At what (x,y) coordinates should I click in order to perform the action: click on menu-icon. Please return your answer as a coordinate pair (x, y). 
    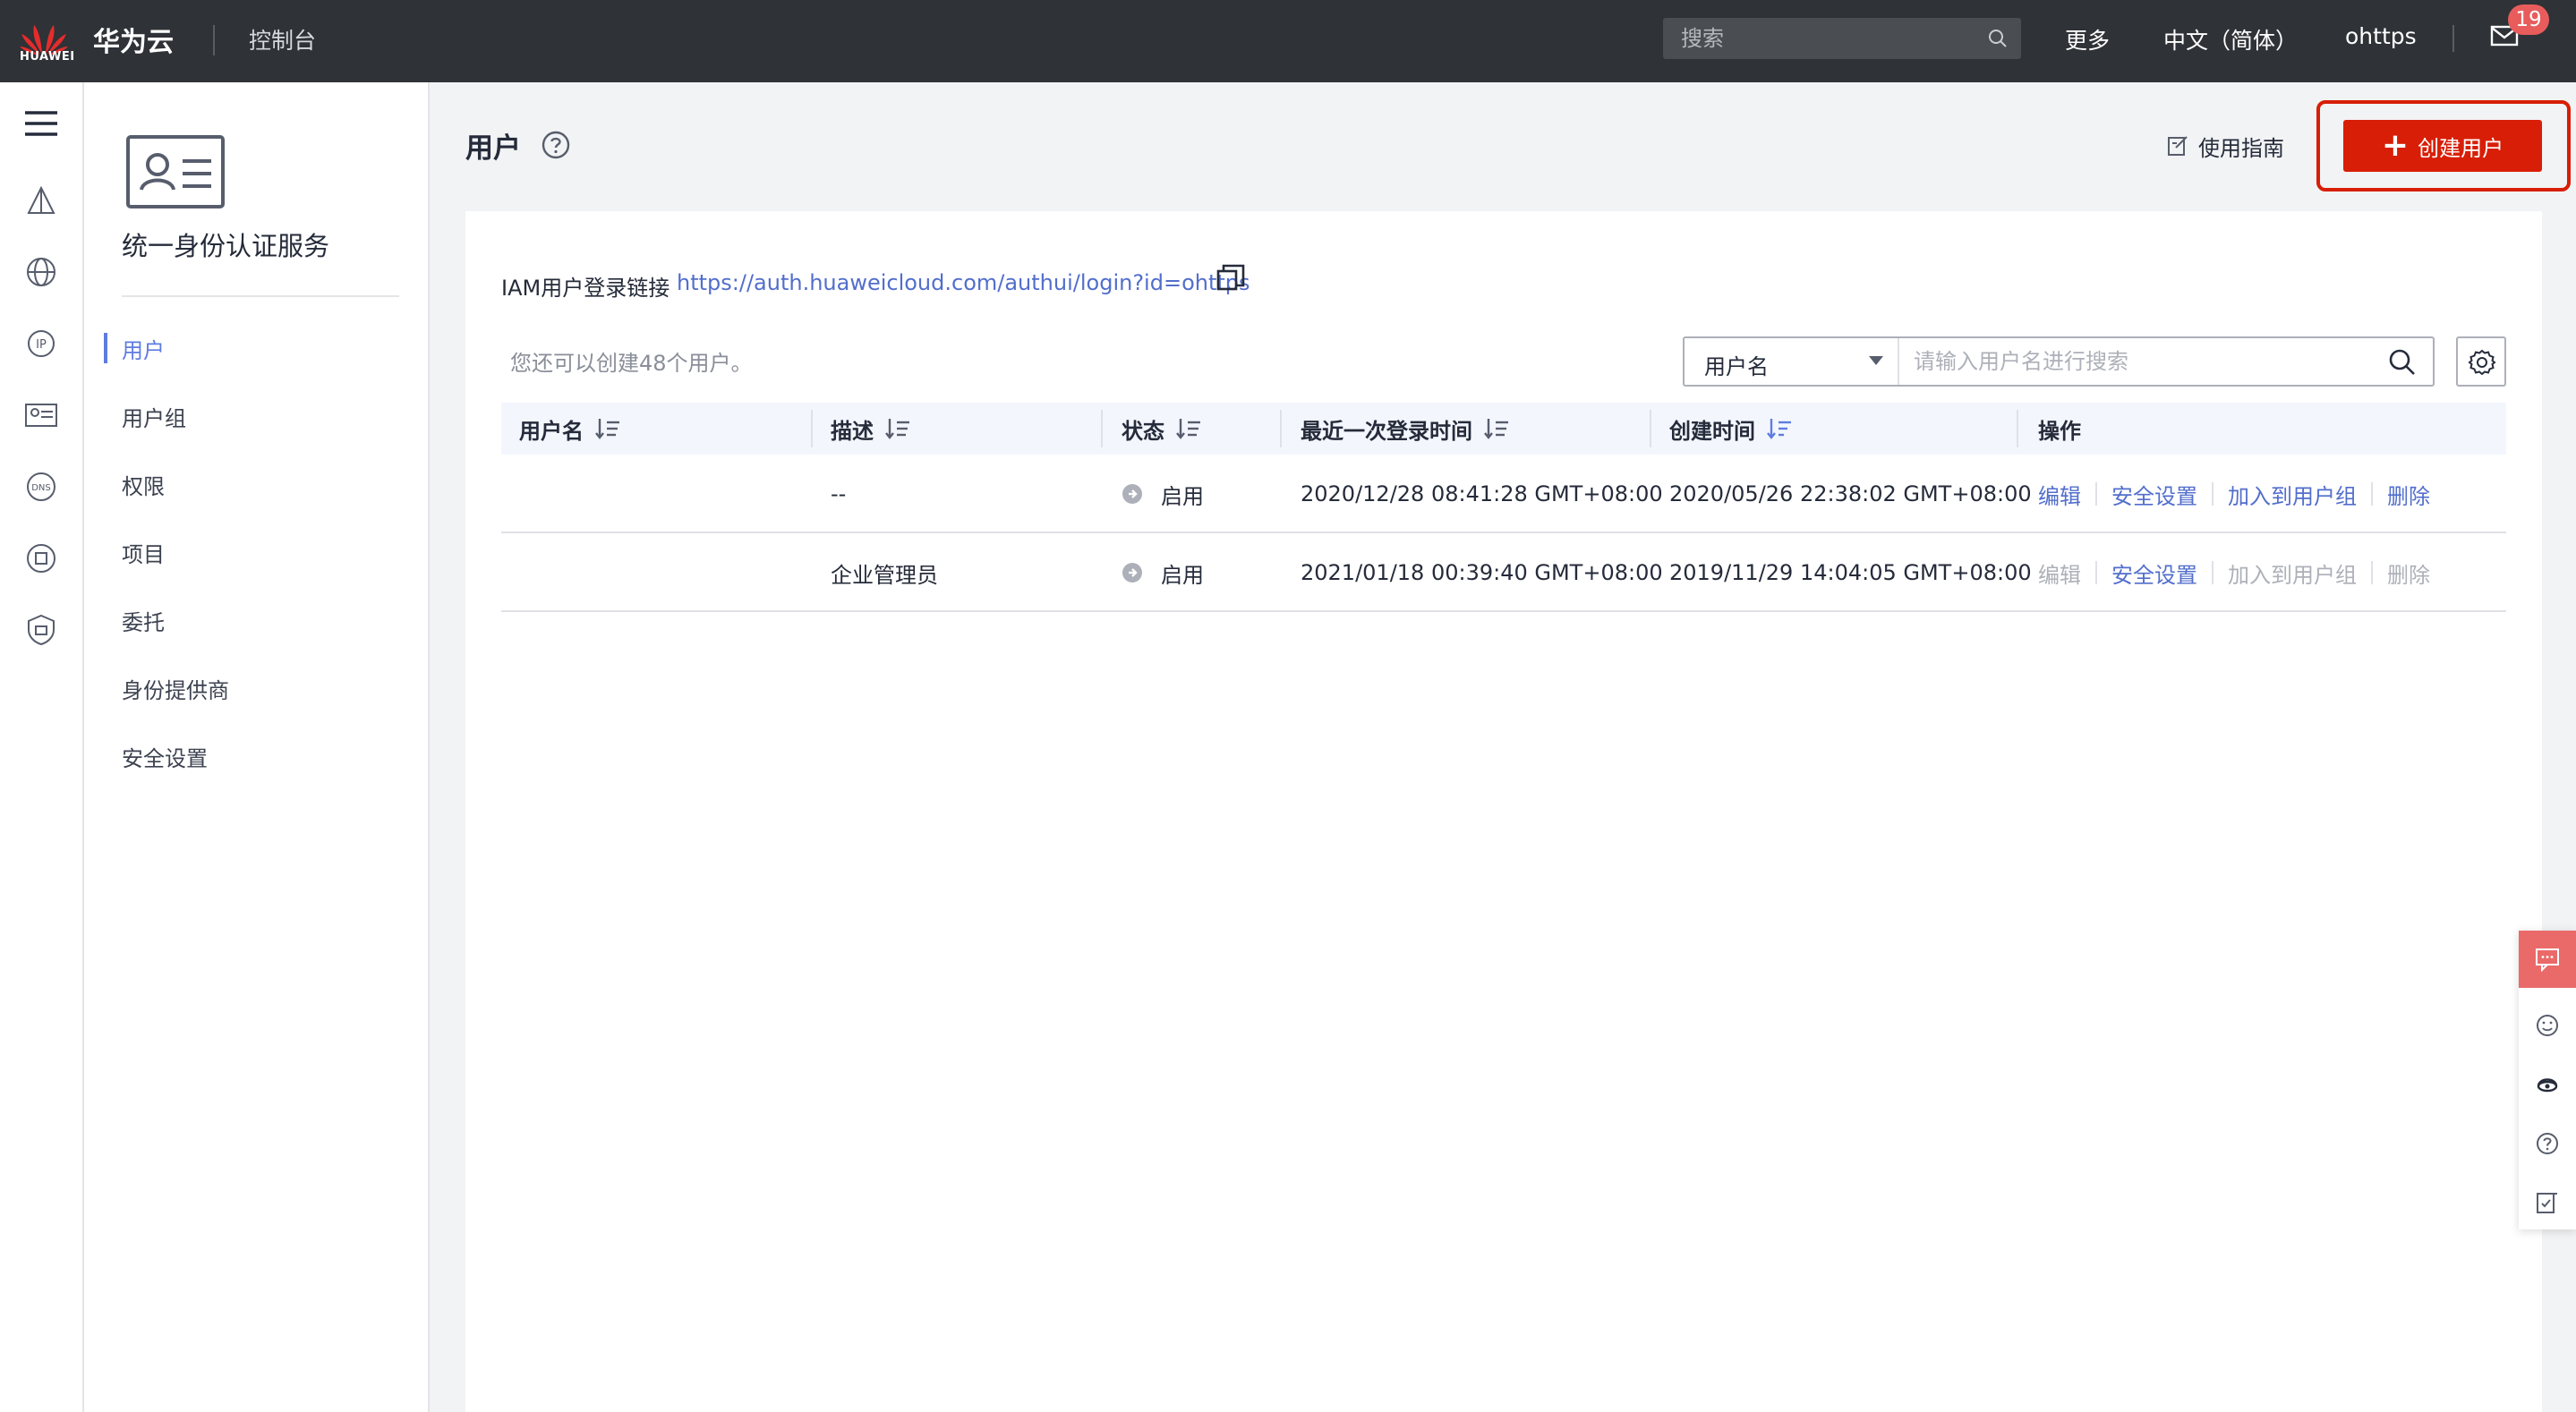
    Looking at the image, I should click on (41, 124).